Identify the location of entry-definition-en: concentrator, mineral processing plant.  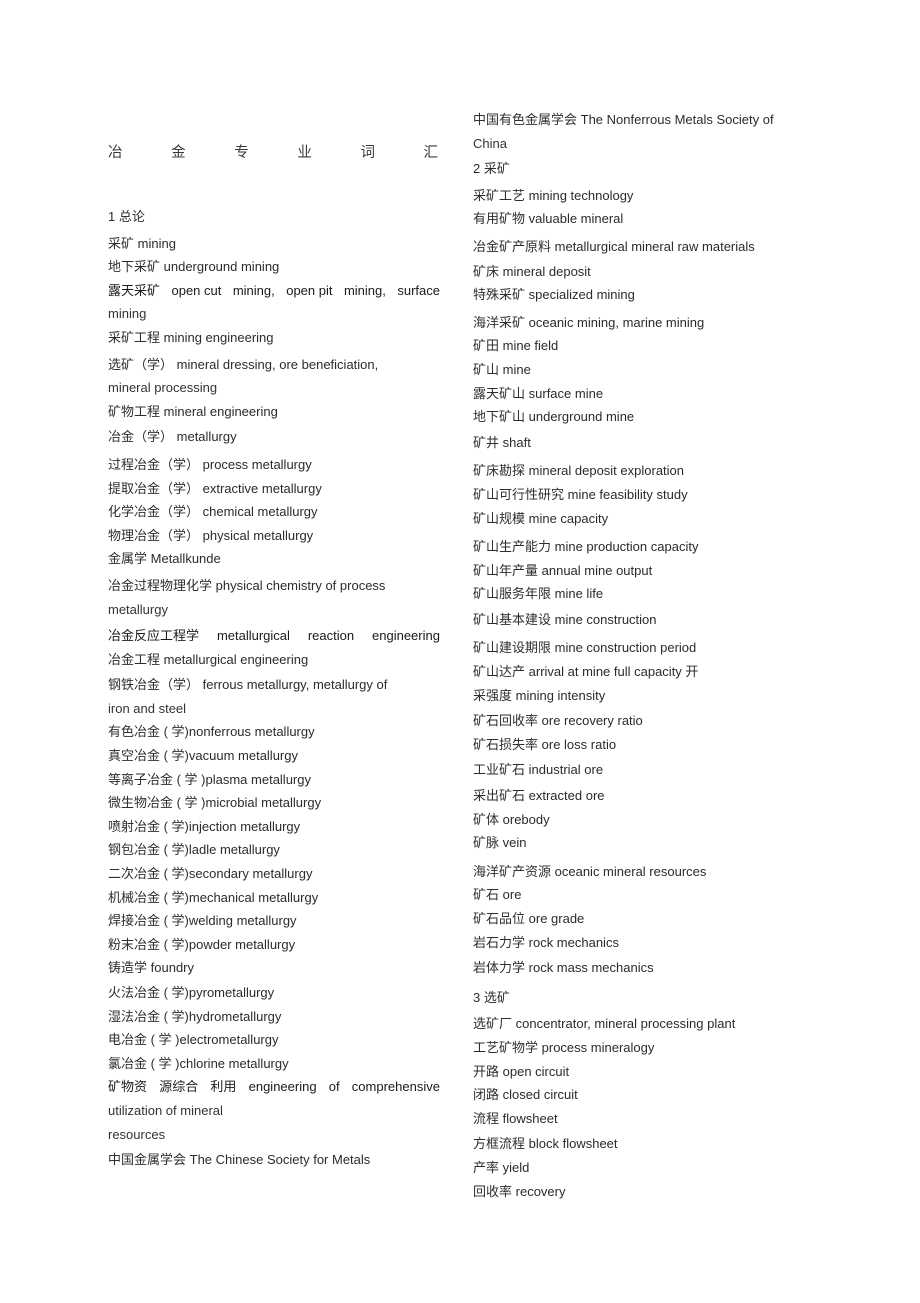
(625, 1024).